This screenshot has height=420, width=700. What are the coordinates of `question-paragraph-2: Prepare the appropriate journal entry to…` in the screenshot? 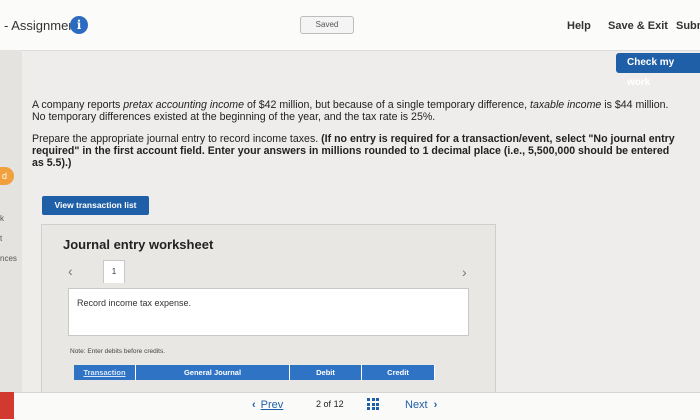 It's located at (353, 151).